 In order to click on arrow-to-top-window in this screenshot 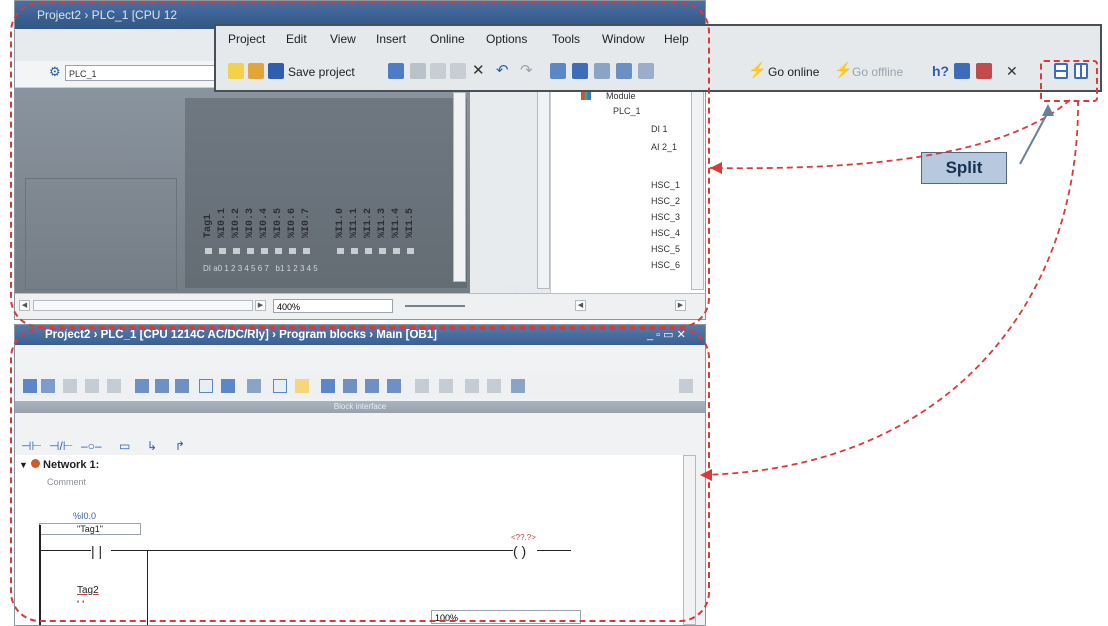, I will do `click(890, 134)`.